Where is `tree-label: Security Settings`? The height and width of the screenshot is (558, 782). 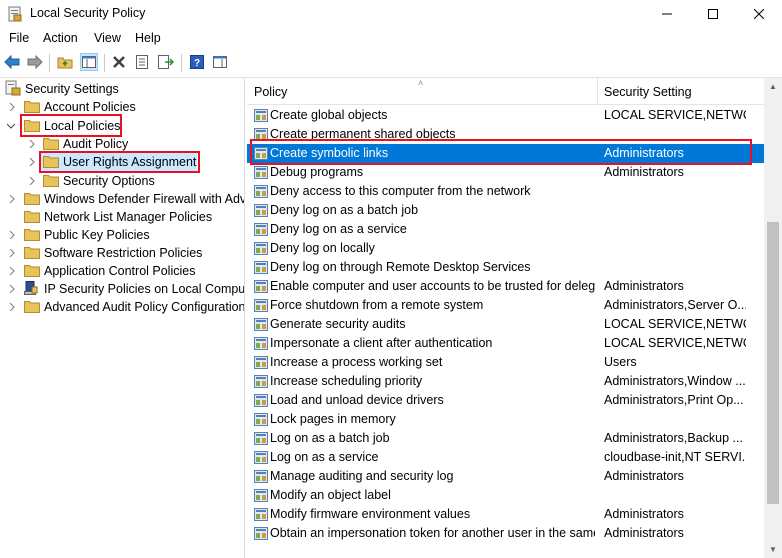
tree-label: Security Settings is located at coordinates (72, 89).